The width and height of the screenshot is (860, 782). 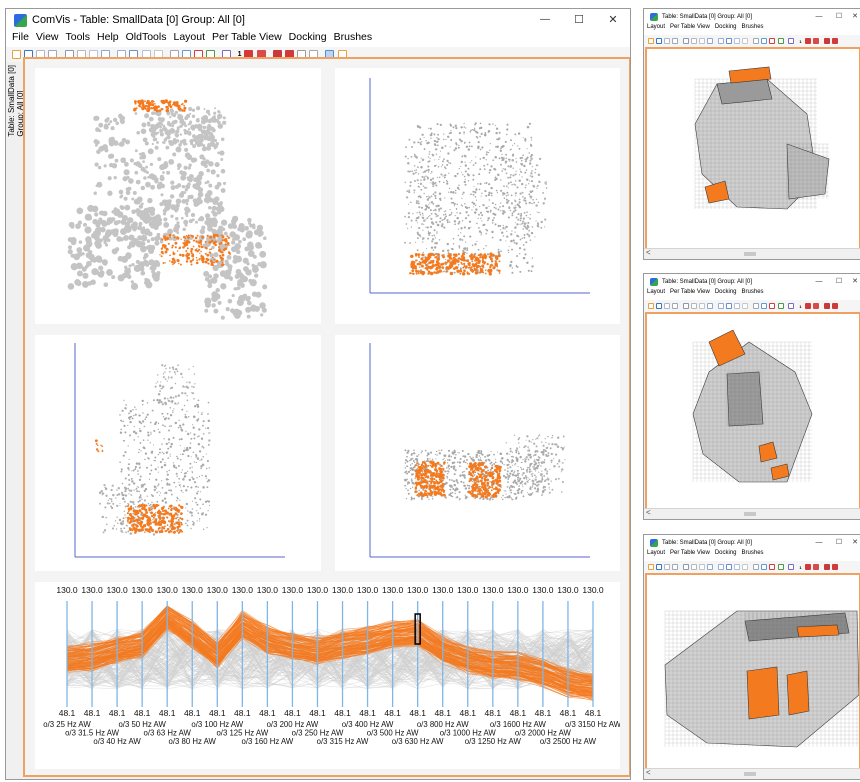 I want to click on side-window-1-maximize-button: ☐, so click(x=839, y=16).